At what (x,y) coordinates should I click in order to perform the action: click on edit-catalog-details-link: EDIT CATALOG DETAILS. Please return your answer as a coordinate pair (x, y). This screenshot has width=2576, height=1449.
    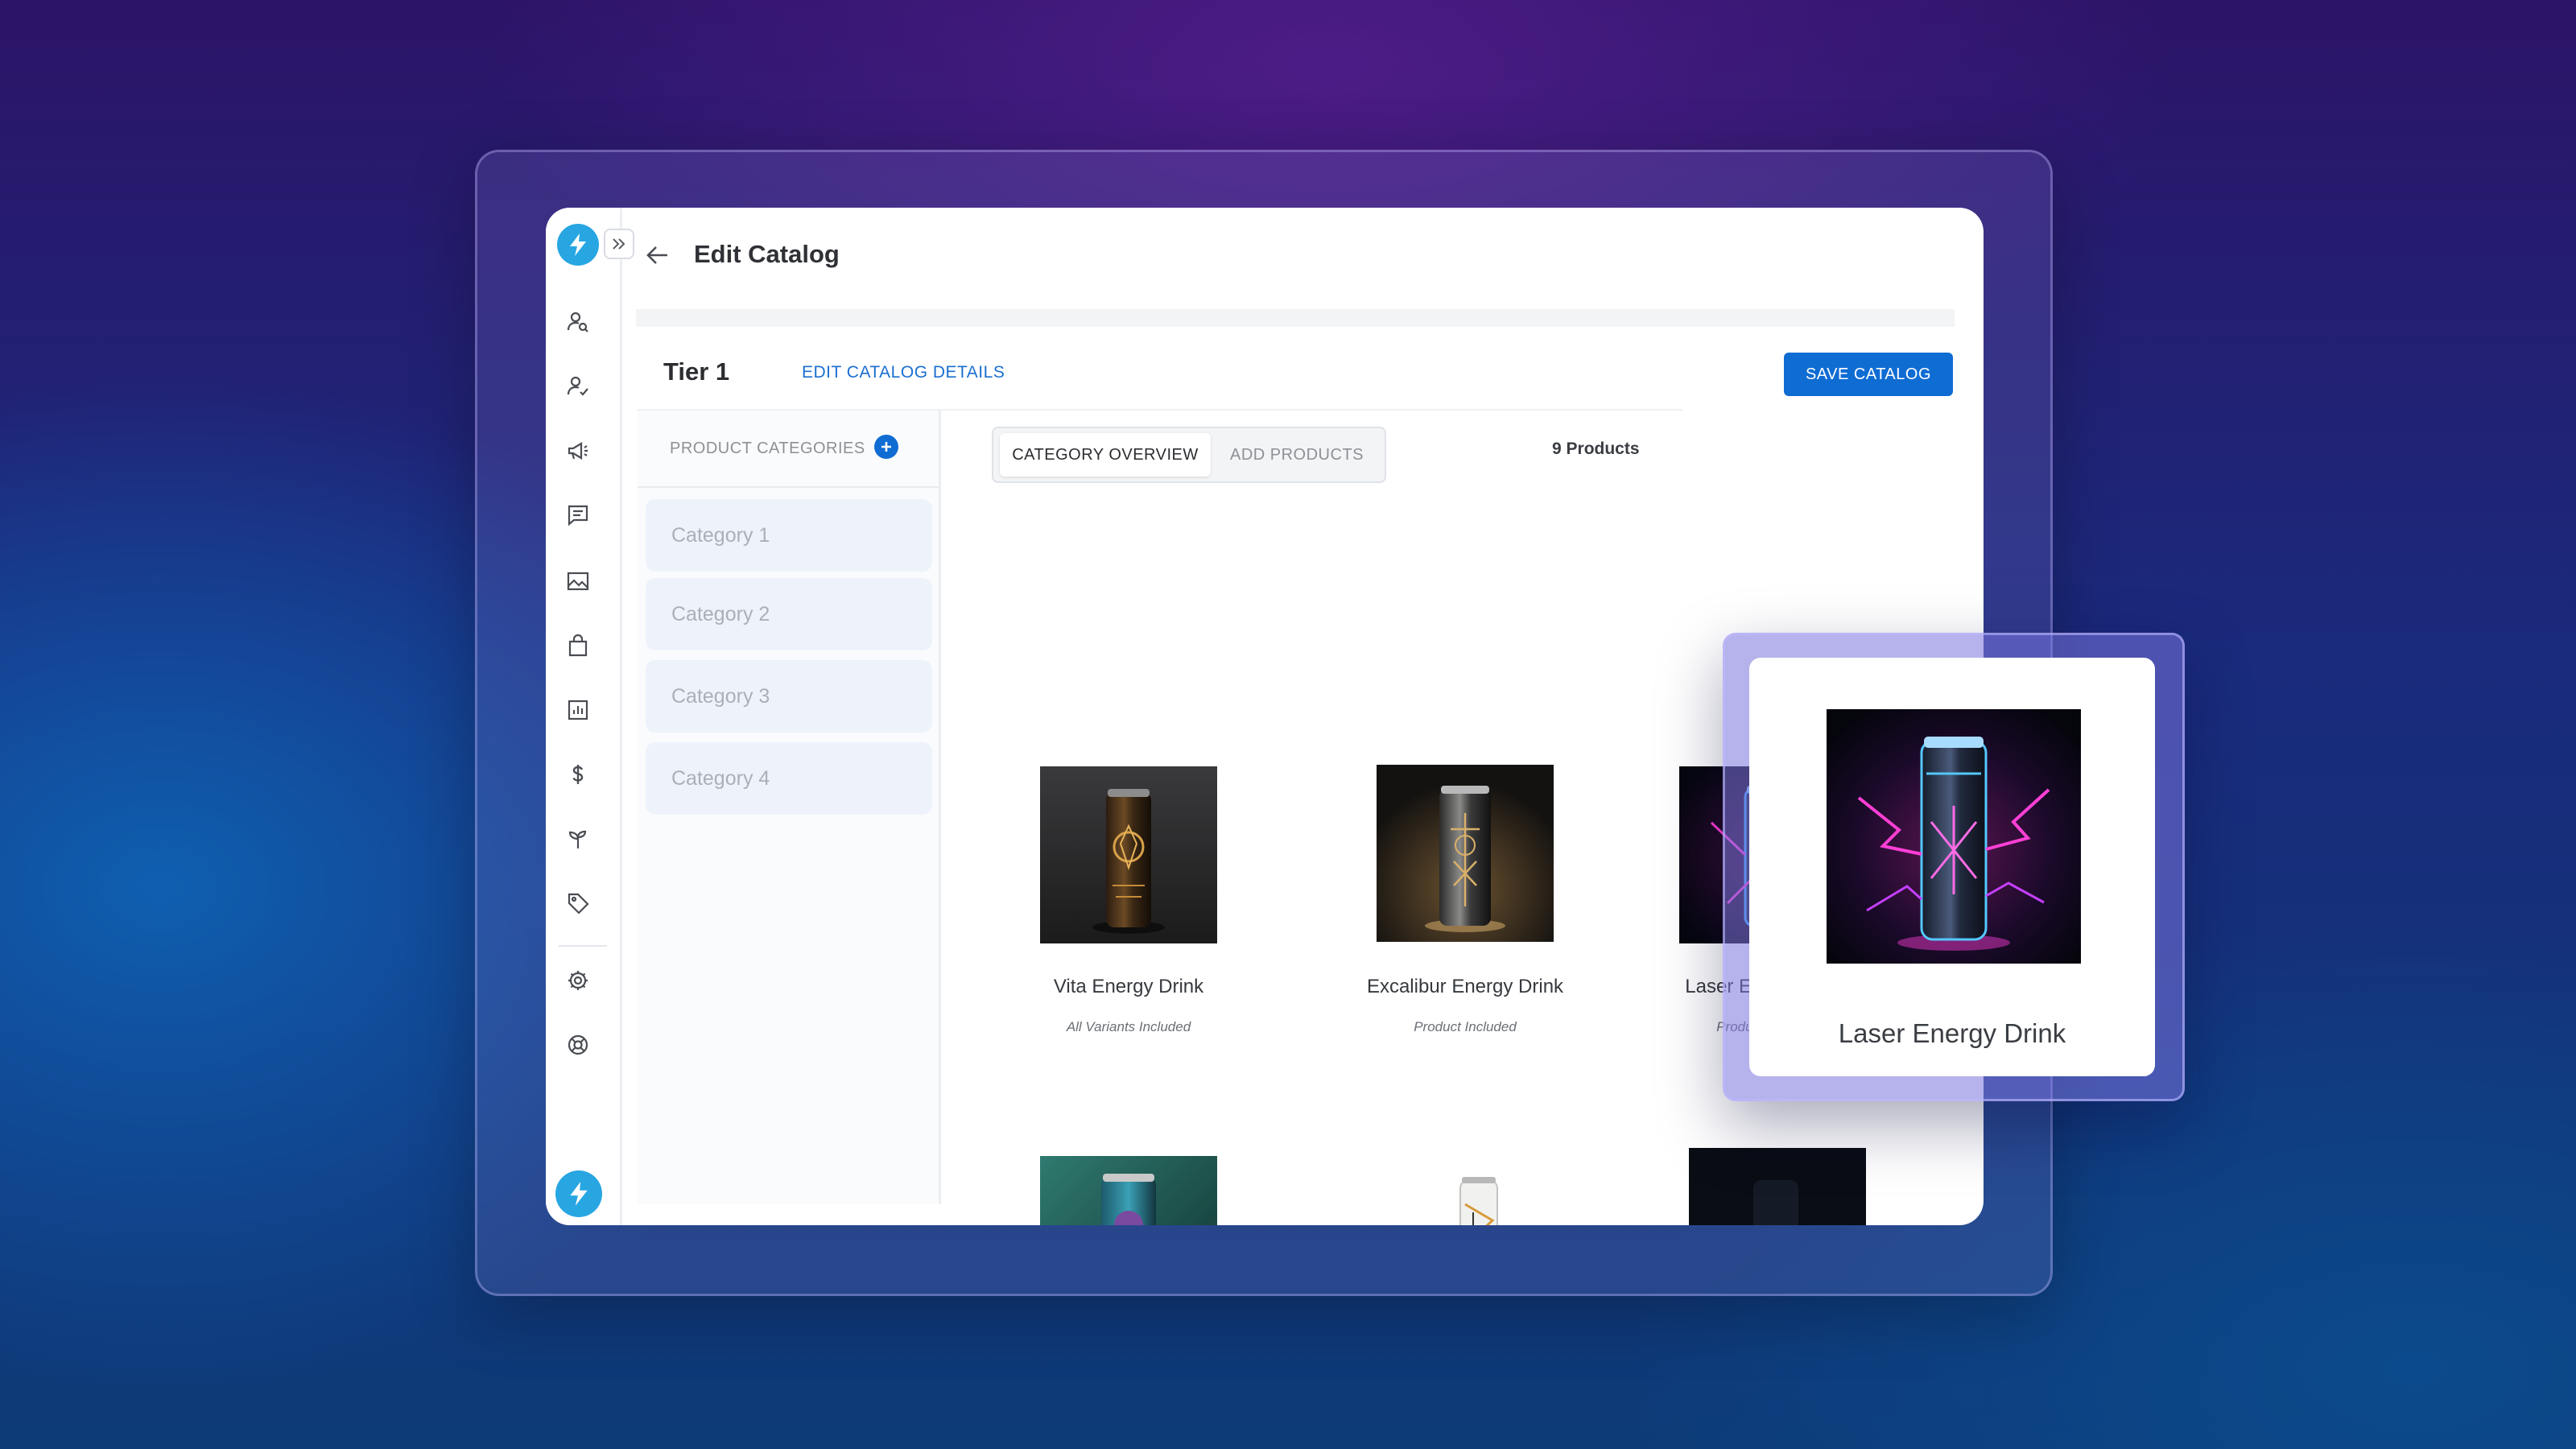
    Looking at the image, I should click on (903, 372).